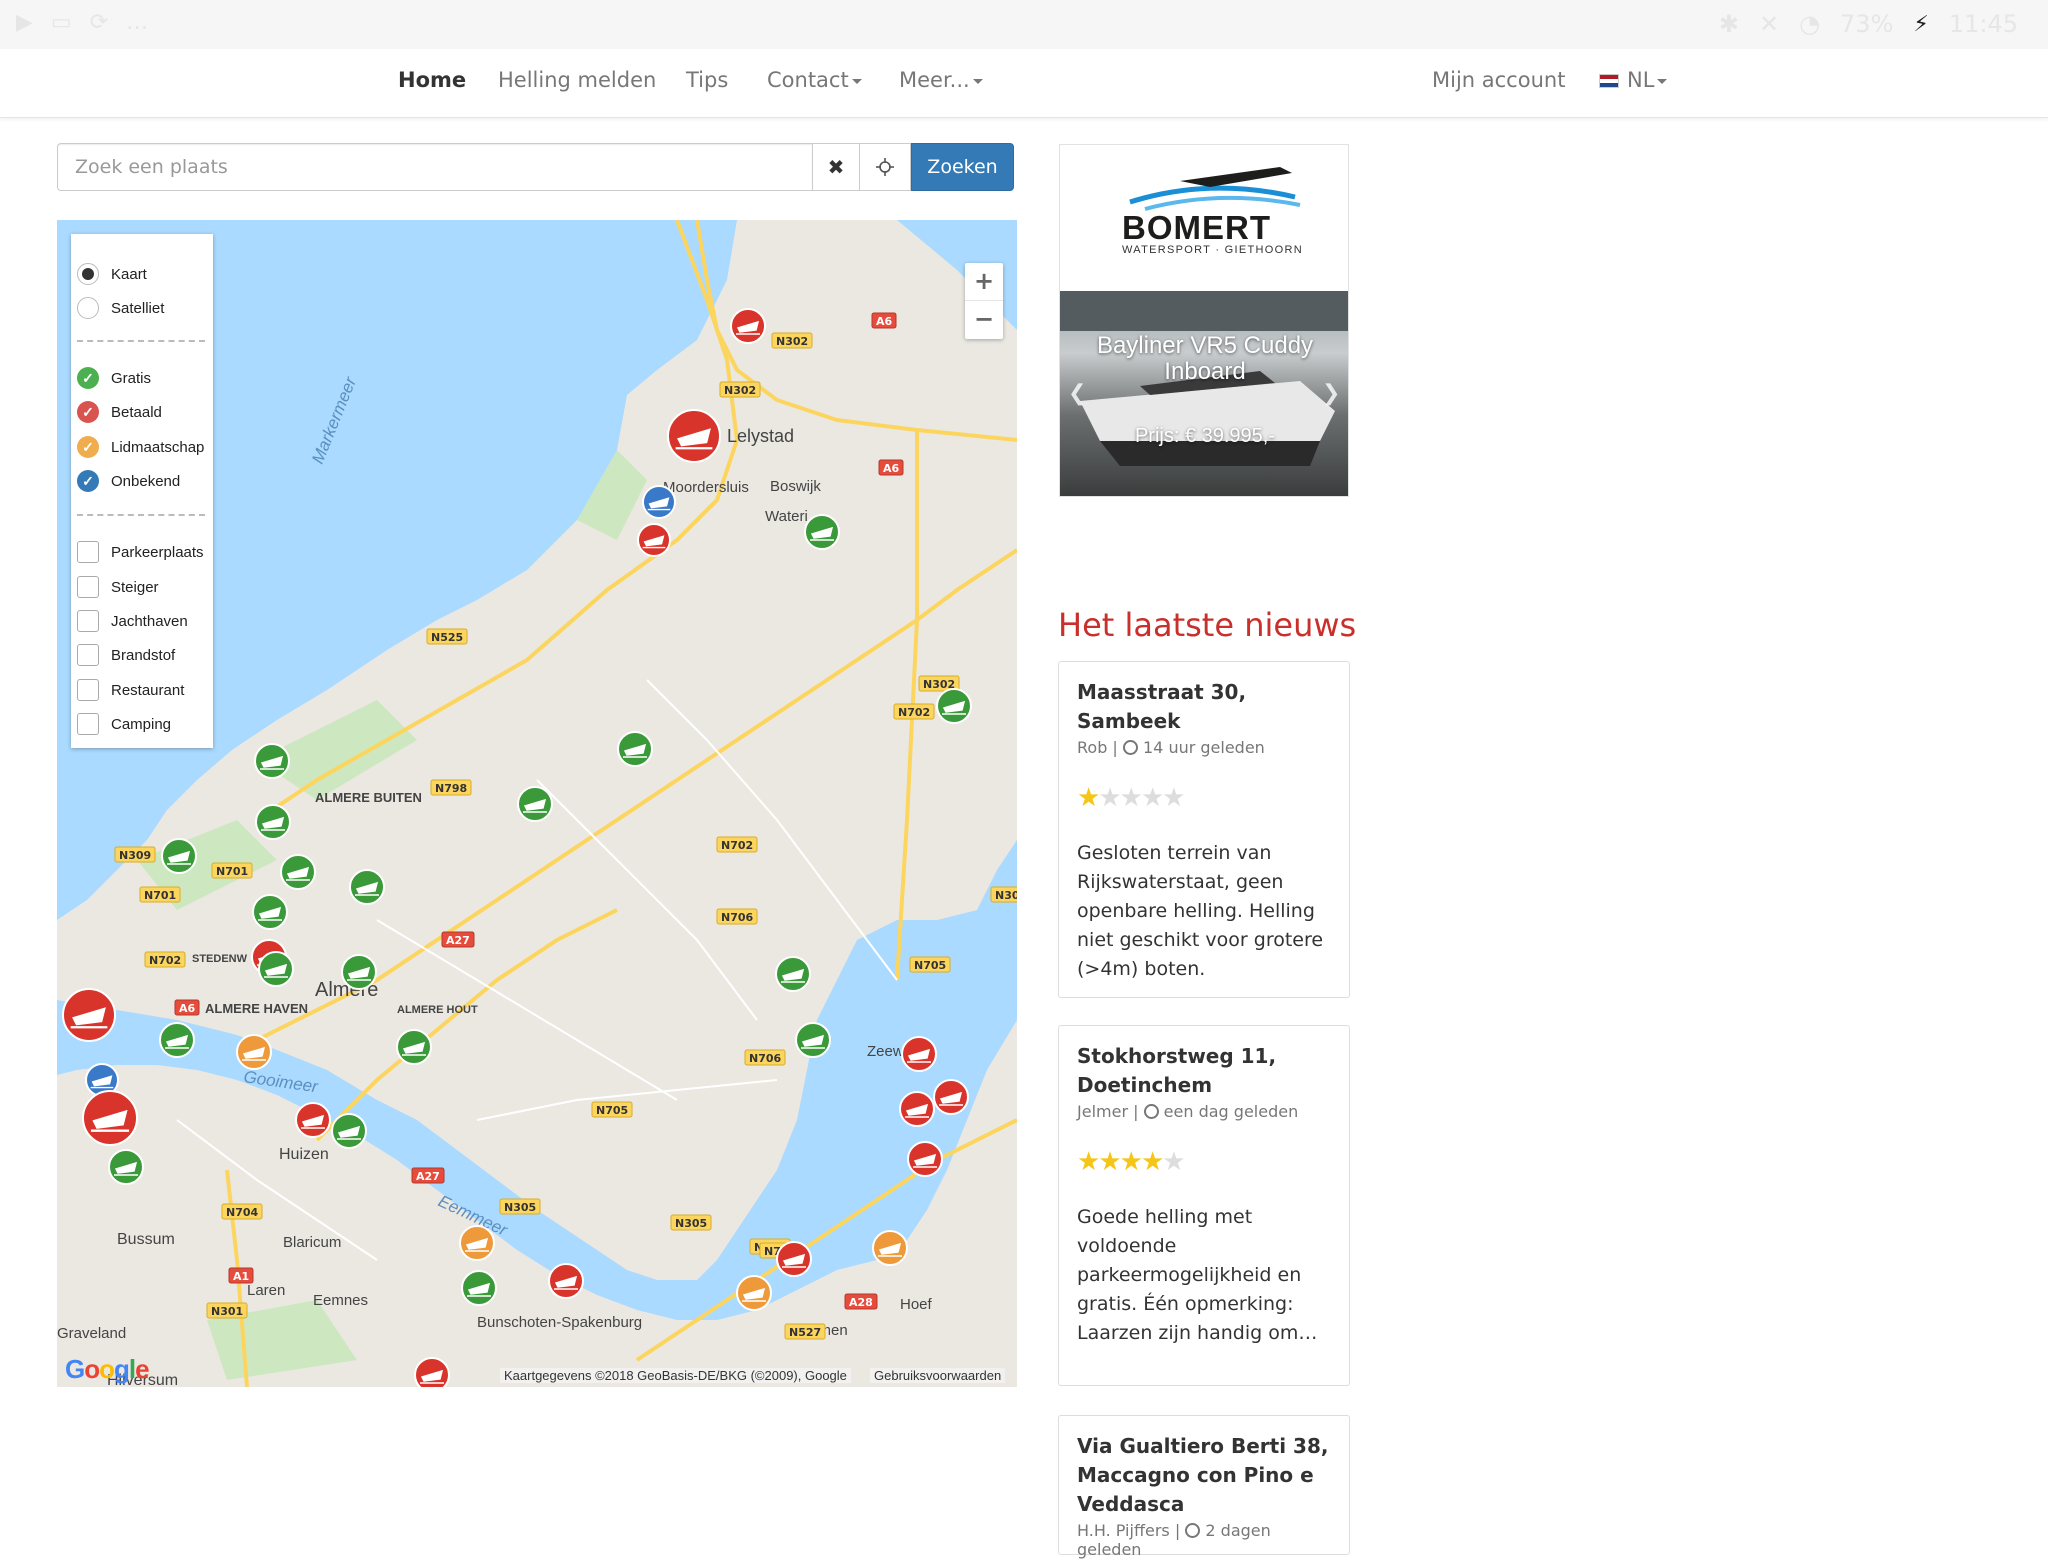 This screenshot has height=1559, width=2048. What do you see at coordinates (124, 724) in the screenshot?
I see `filter-camping: Camping` at bounding box center [124, 724].